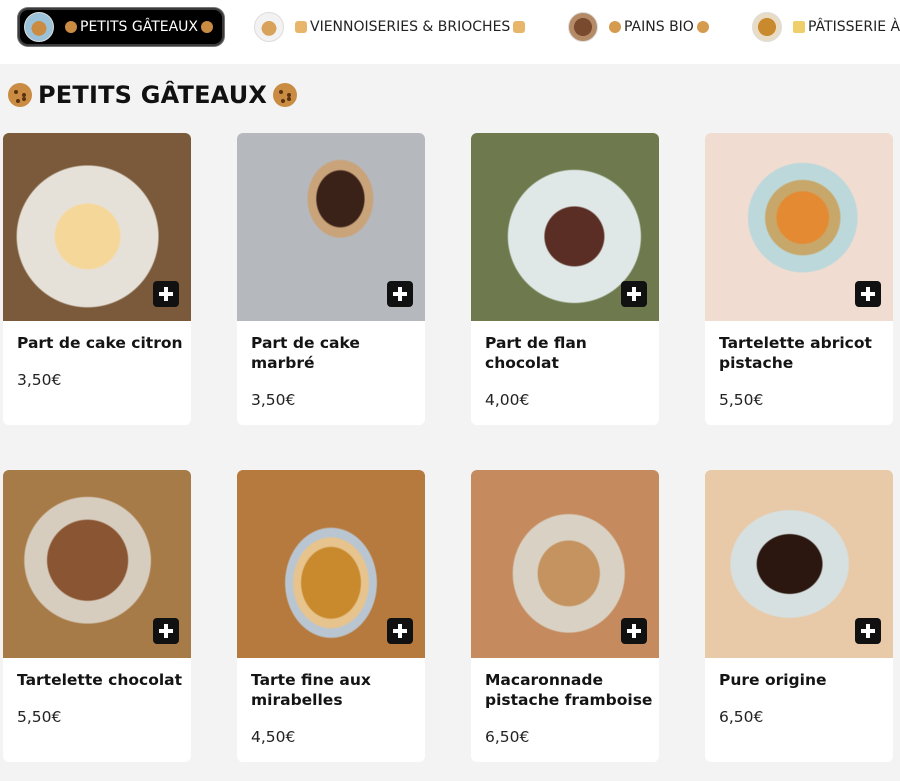 This screenshot has width=900, height=781. I want to click on product-card: Part de flan chocolat 4,00€, so click(565, 279).